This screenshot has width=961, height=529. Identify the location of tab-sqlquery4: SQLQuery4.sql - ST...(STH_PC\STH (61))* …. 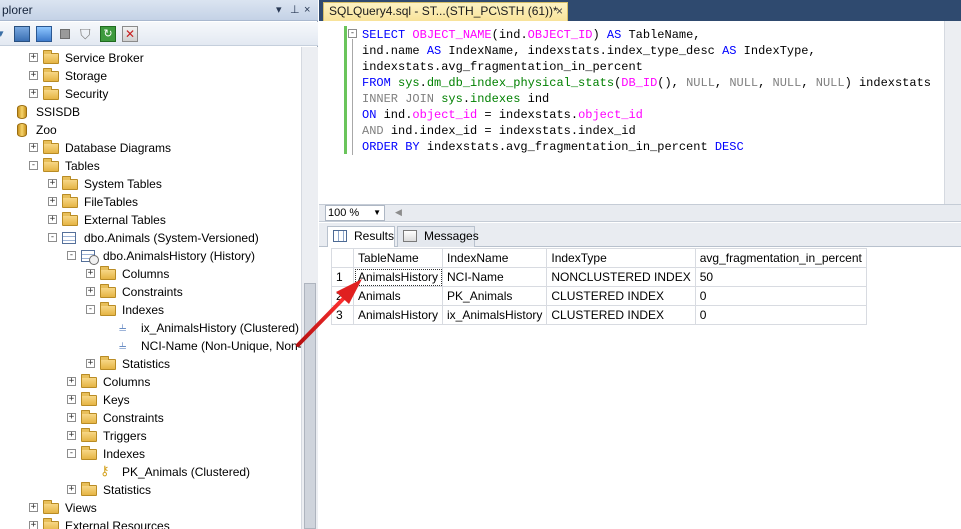
(445, 11).